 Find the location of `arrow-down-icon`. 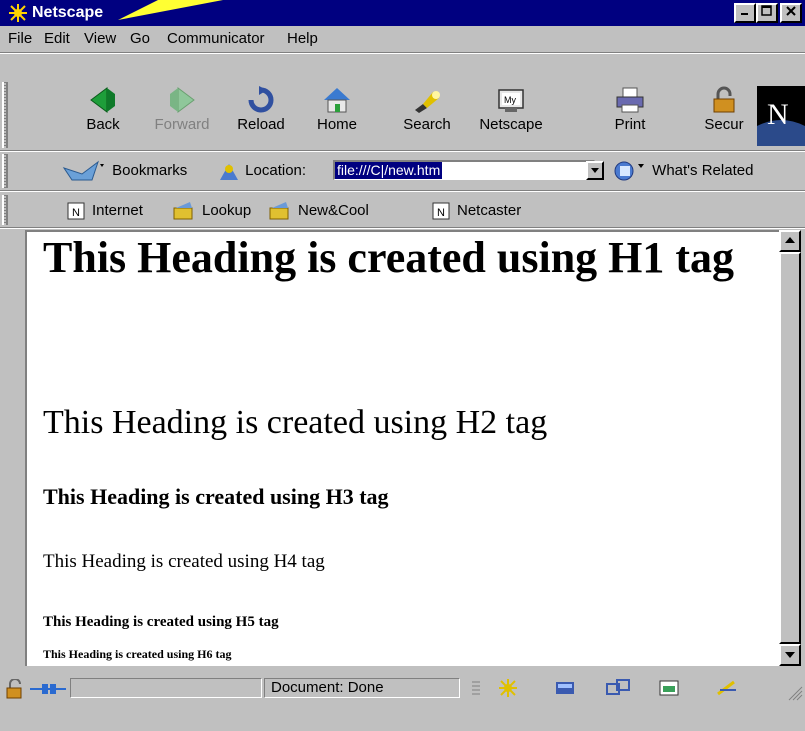

arrow-down-icon is located at coordinates (790, 655).